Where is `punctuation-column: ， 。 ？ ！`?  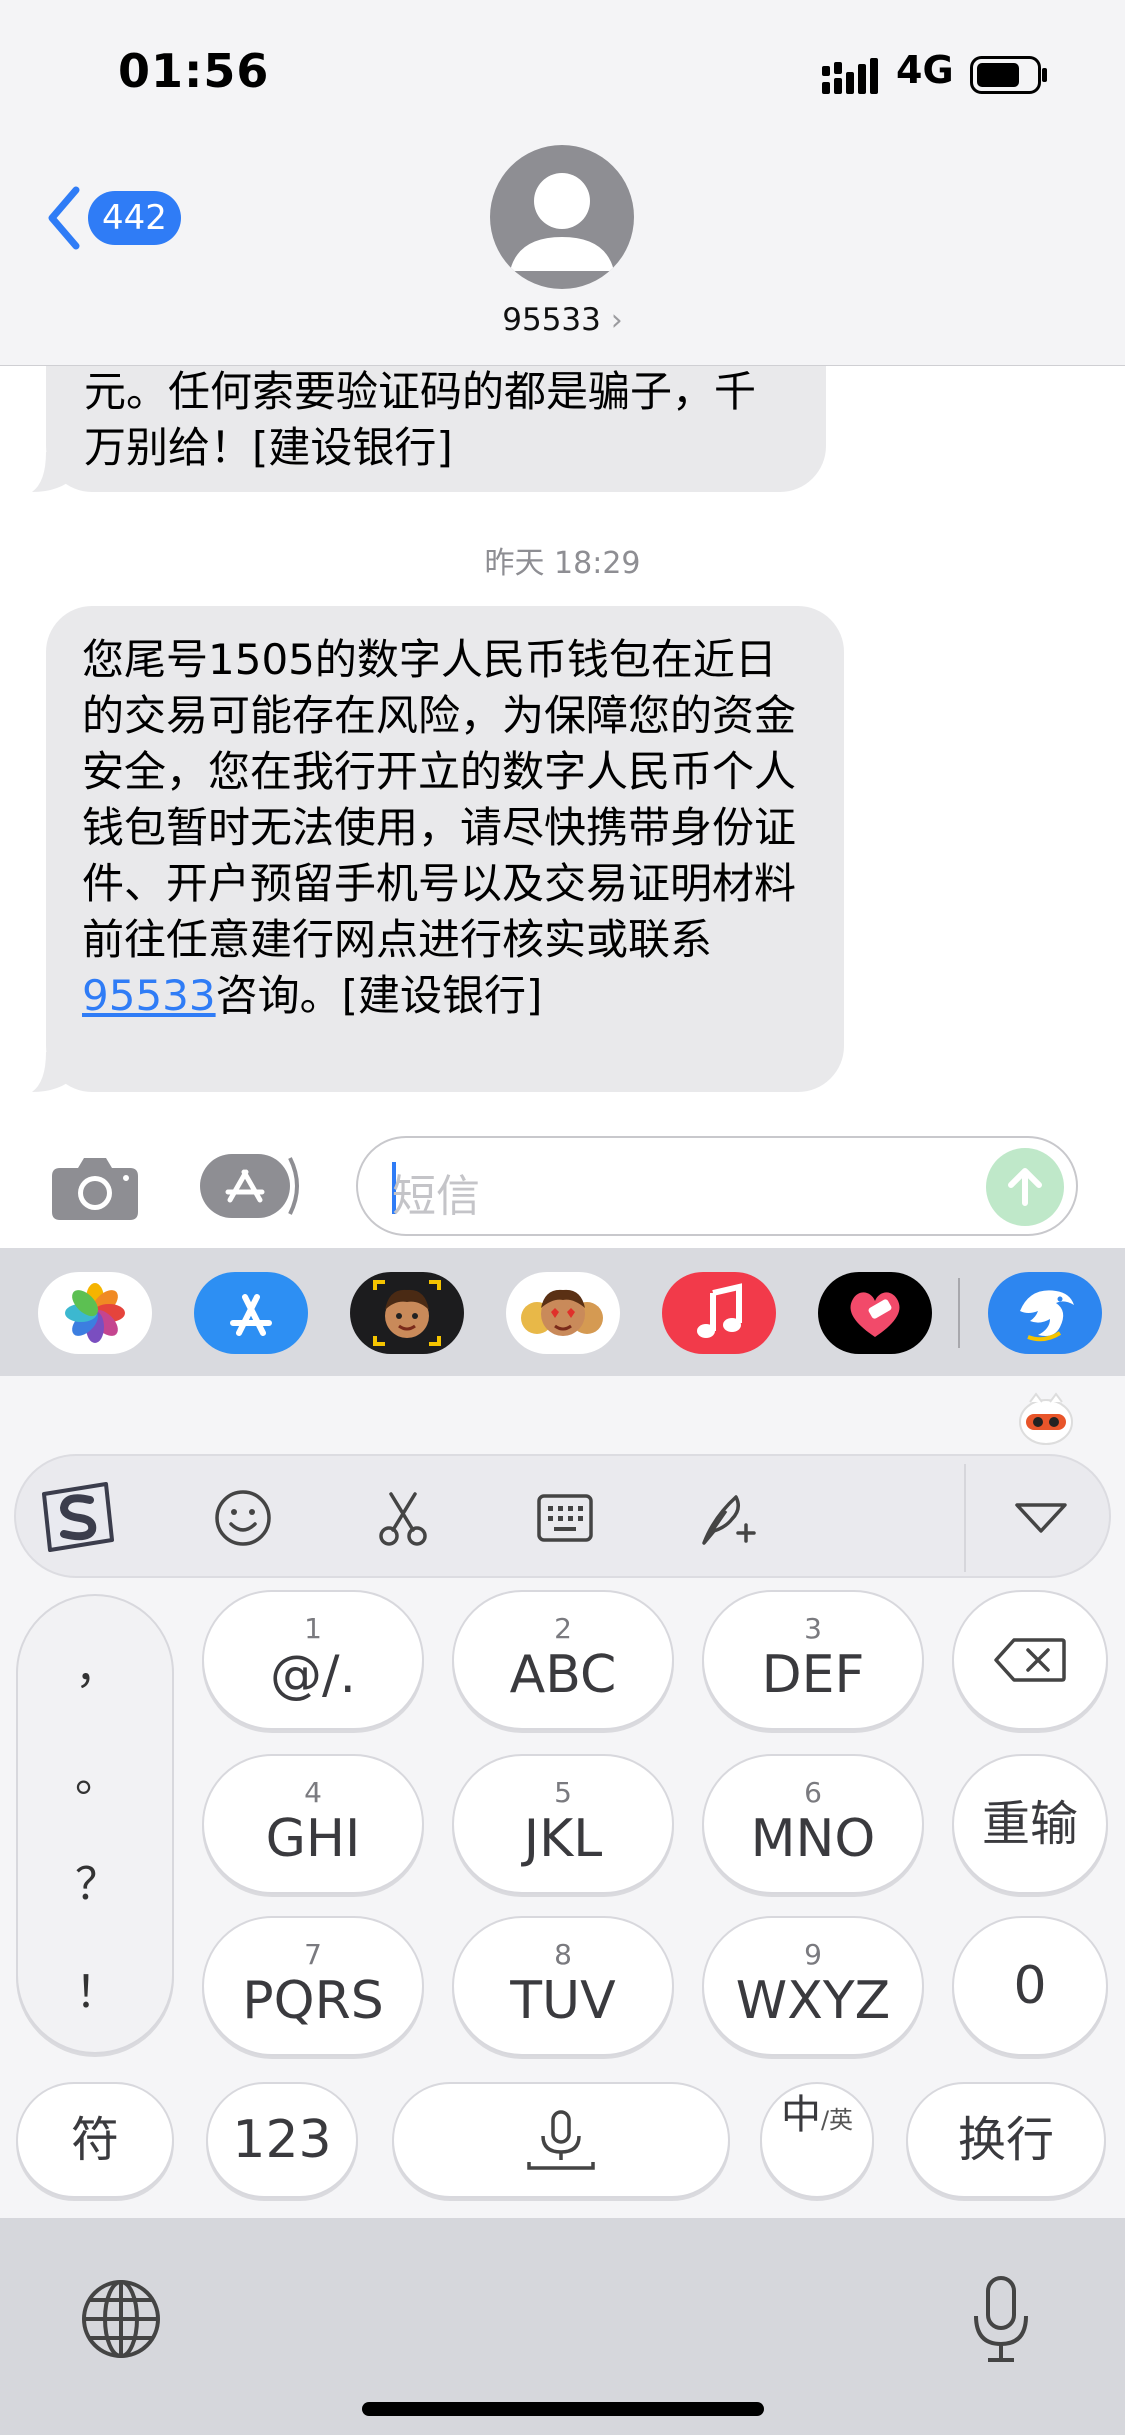
punctuation-column: ， 。 ？ ！ is located at coordinates (95, 1824).